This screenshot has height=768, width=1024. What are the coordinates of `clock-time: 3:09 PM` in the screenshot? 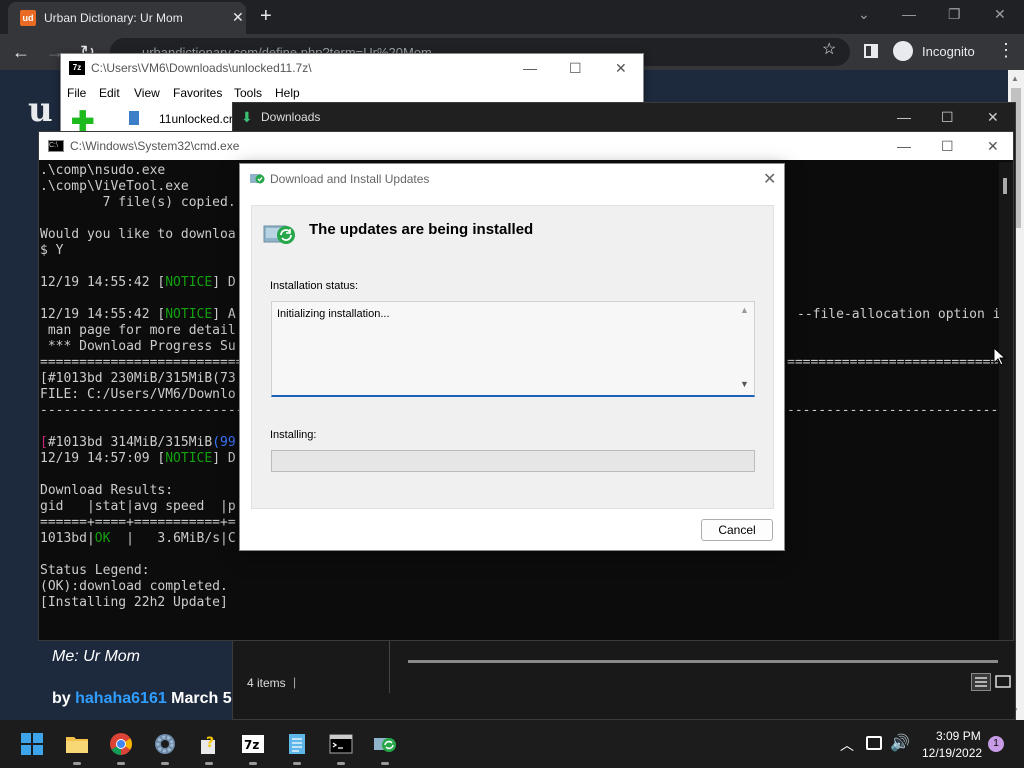 It's located at (958, 736).